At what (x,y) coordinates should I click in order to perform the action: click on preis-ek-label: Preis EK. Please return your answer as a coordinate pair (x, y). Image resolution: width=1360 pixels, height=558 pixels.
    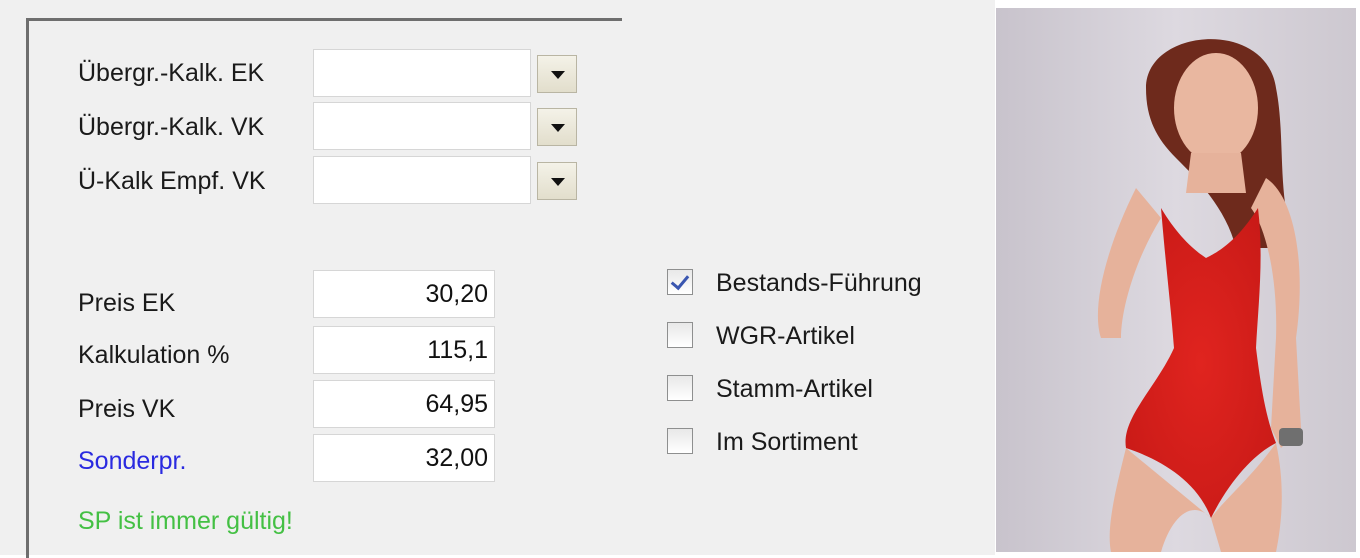
    Looking at the image, I should click on (127, 303).